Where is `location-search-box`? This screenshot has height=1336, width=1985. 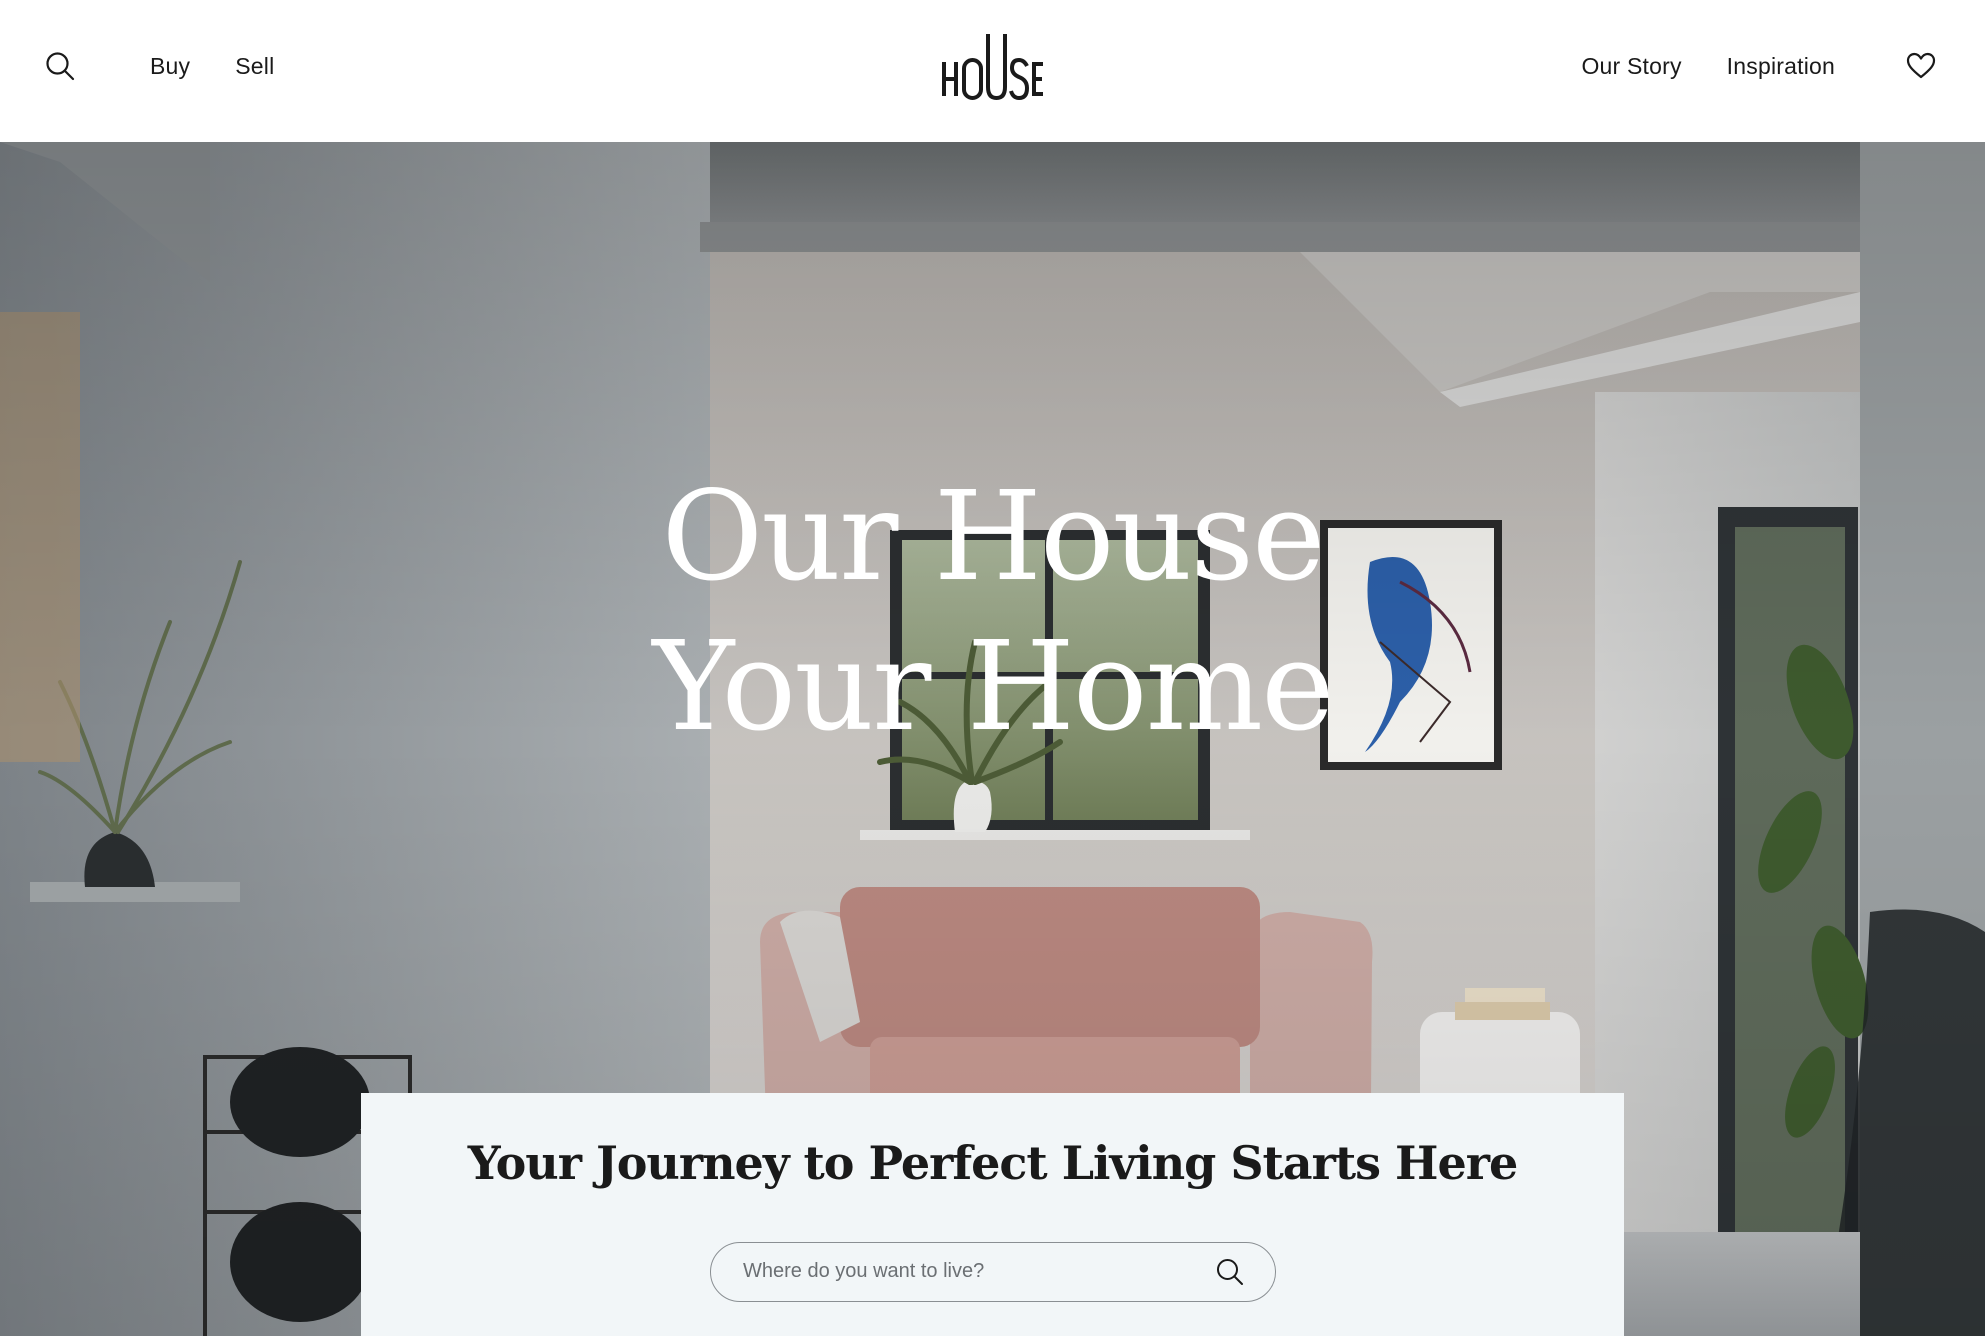
location-search-box is located at coordinates (993, 1272).